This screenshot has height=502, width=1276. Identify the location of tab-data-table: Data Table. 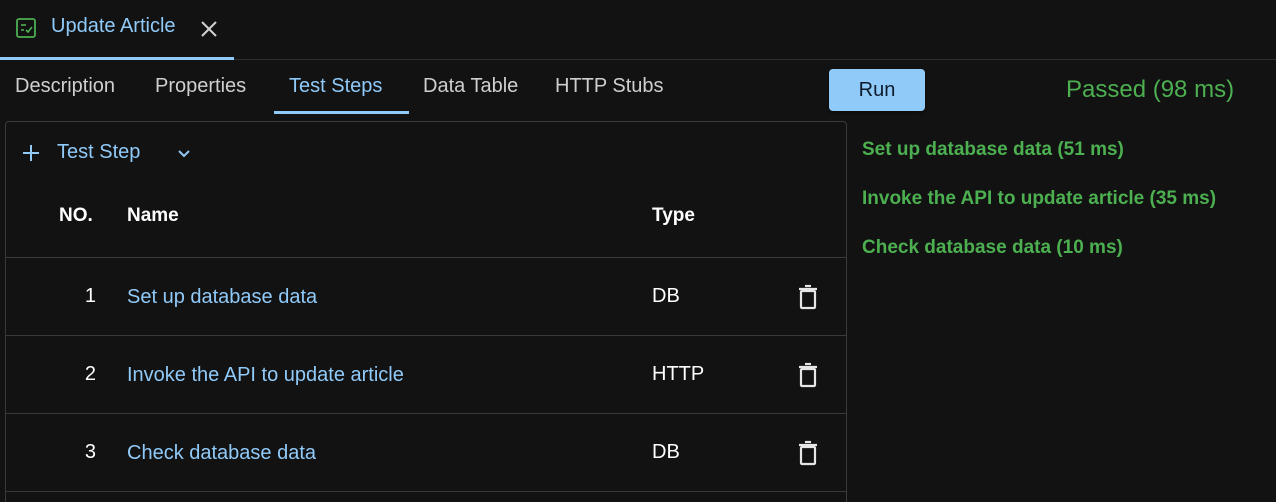
(470, 86).